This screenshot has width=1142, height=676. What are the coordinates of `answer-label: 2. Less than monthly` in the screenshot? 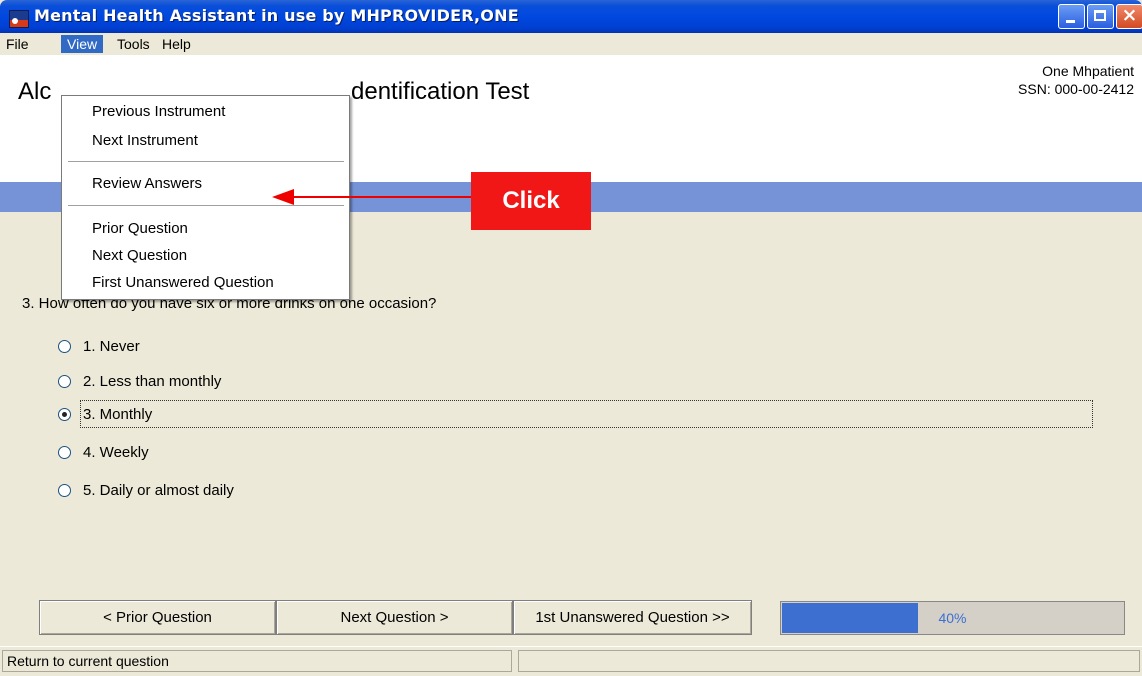 It's located at (152, 381).